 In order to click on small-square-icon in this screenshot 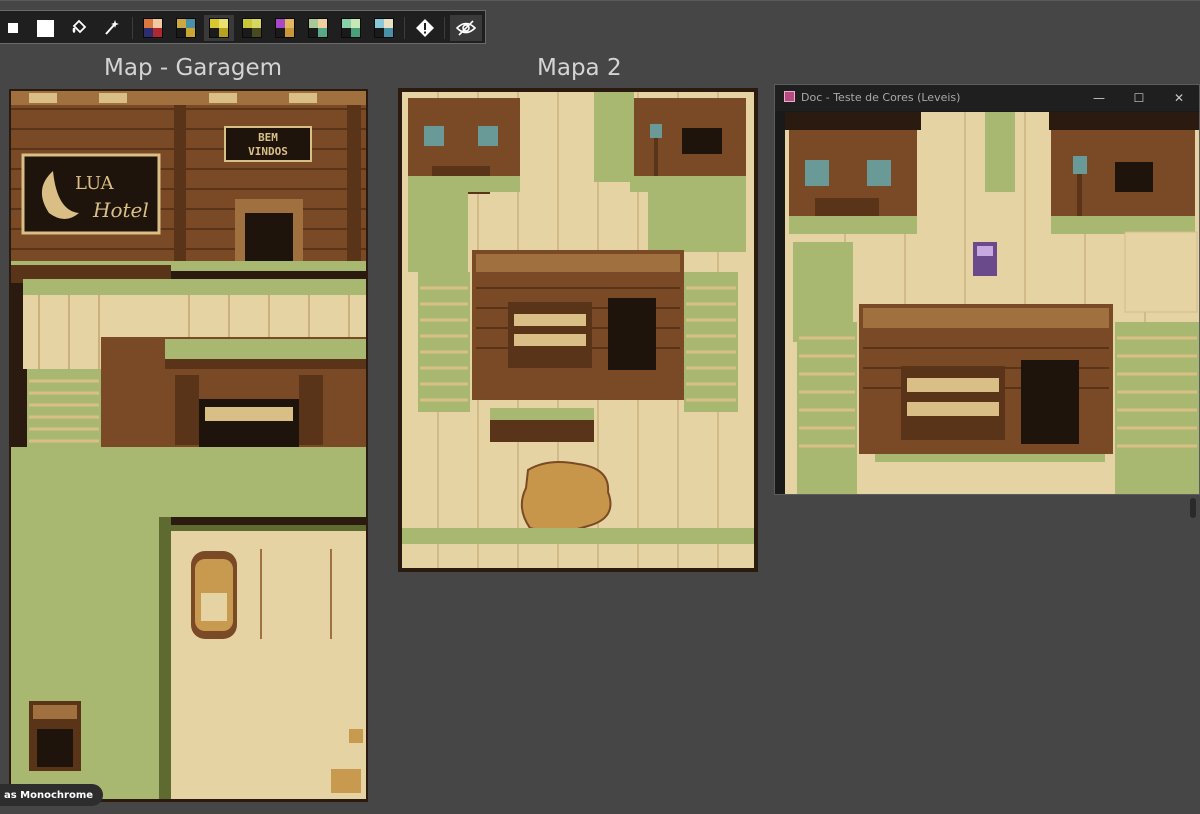, I will do `click(13, 28)`.